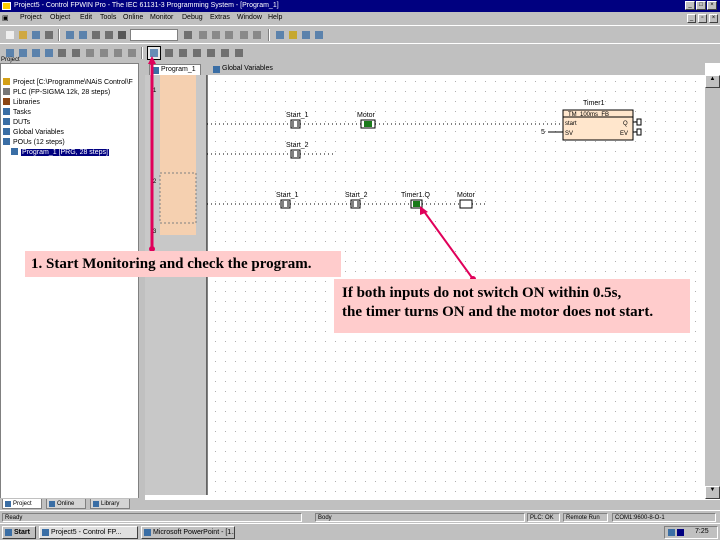 The image size is (720, 540). I want to click on system-tray: 7:25, so click(691, 532).